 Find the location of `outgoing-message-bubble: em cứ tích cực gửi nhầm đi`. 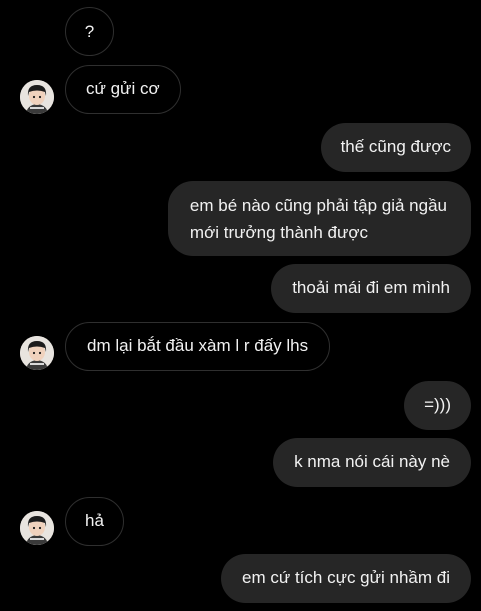

outgoing-message-bubble: em cứ tích cực gửi nhầm đi is located at coordinates (346, 578).